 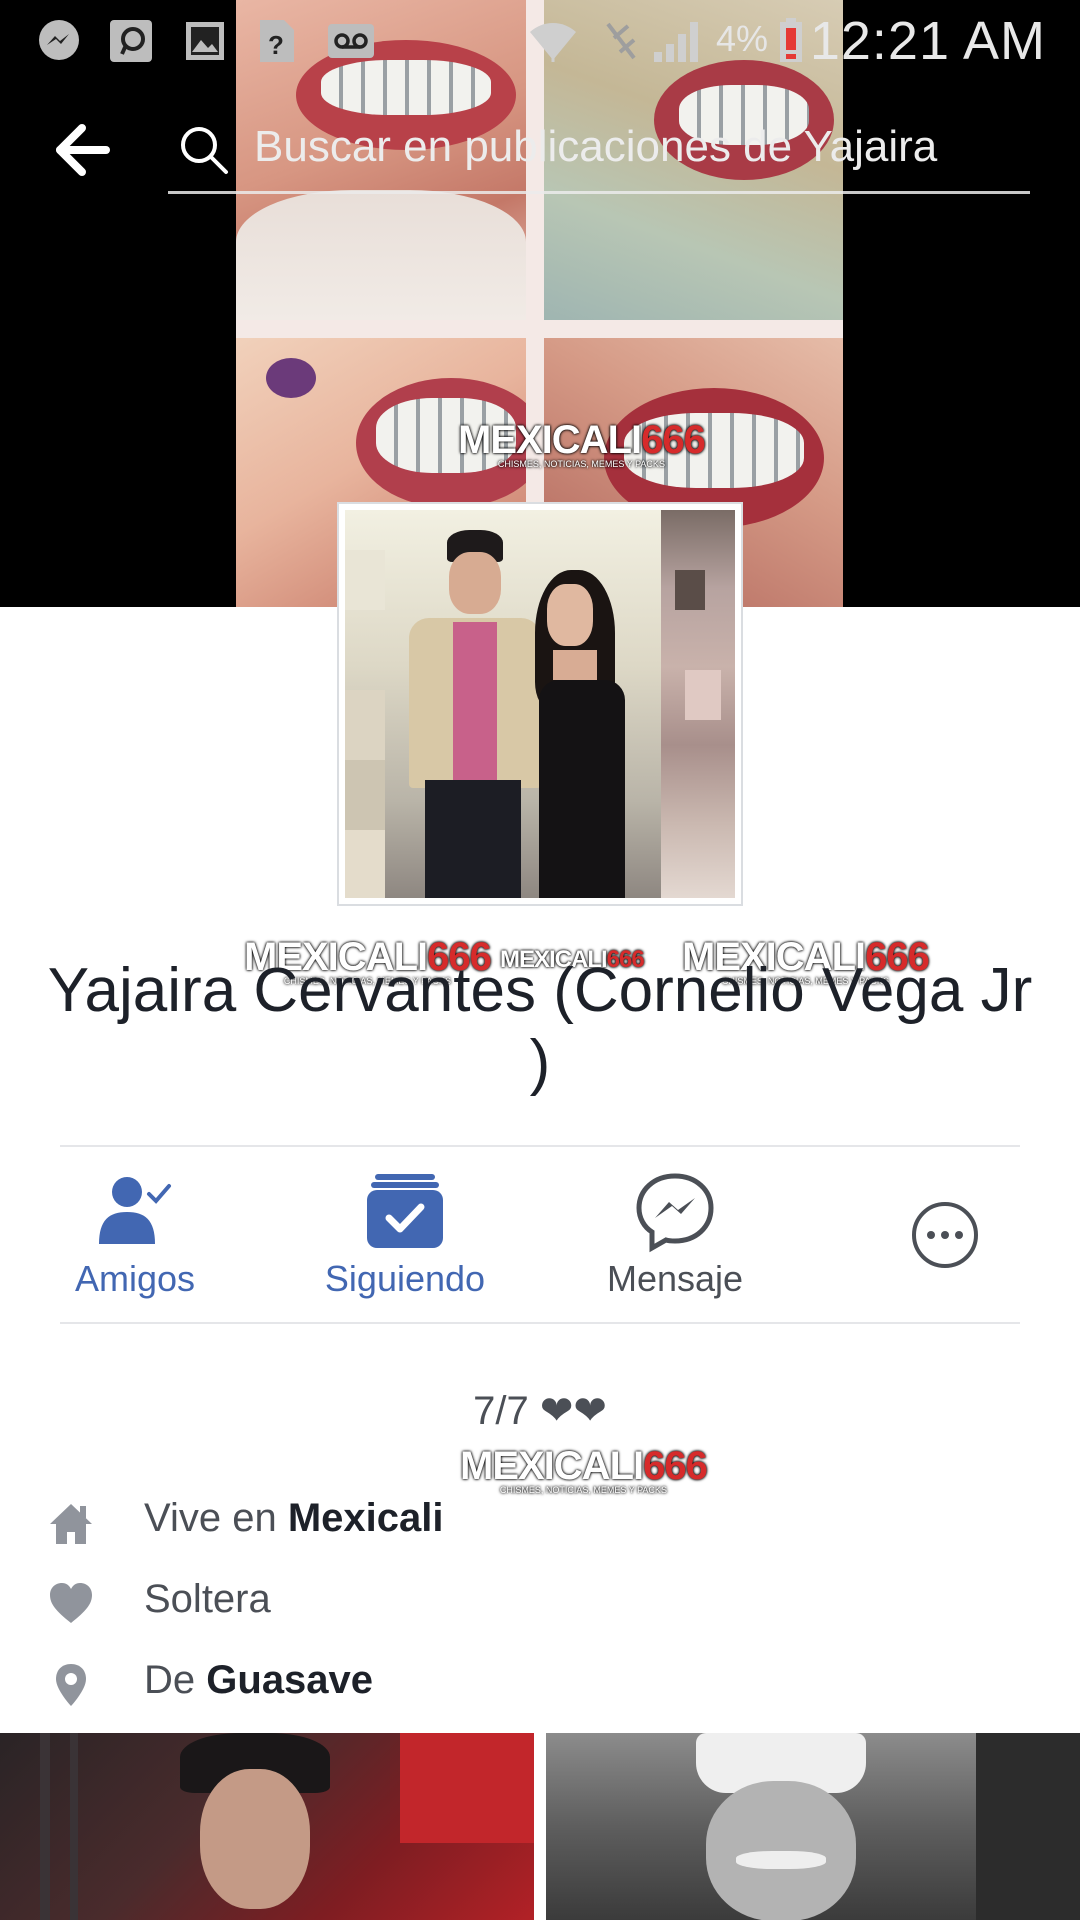 What do you see at coordinates (205, 41) in the screenshot?
I see `gallery-icon` at bounding box center [205, 41].